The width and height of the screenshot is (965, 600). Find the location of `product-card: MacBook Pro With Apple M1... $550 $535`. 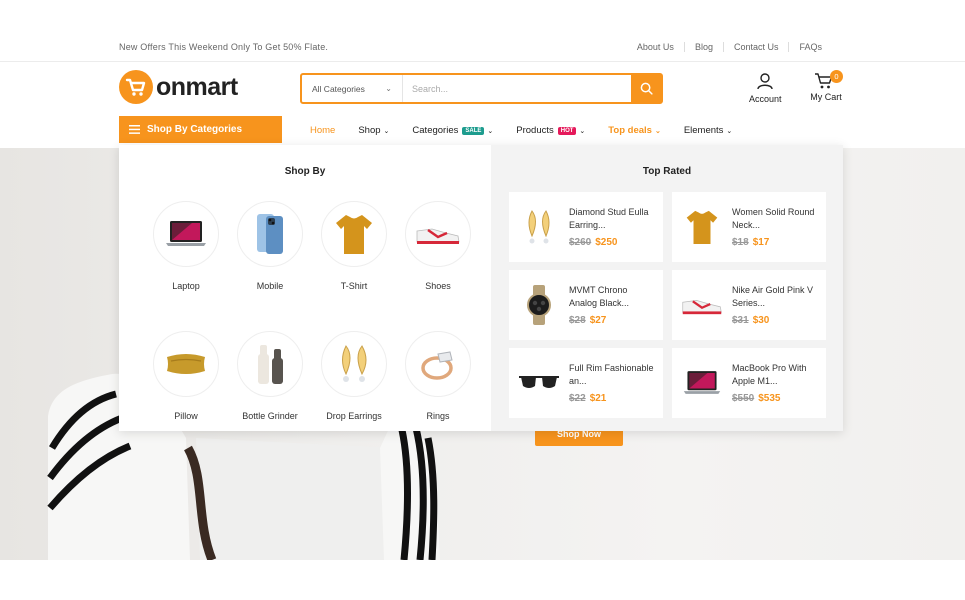

product-card: MacBook Pro With Apple M1... $550 $535 is located at coordinates (749, 383).